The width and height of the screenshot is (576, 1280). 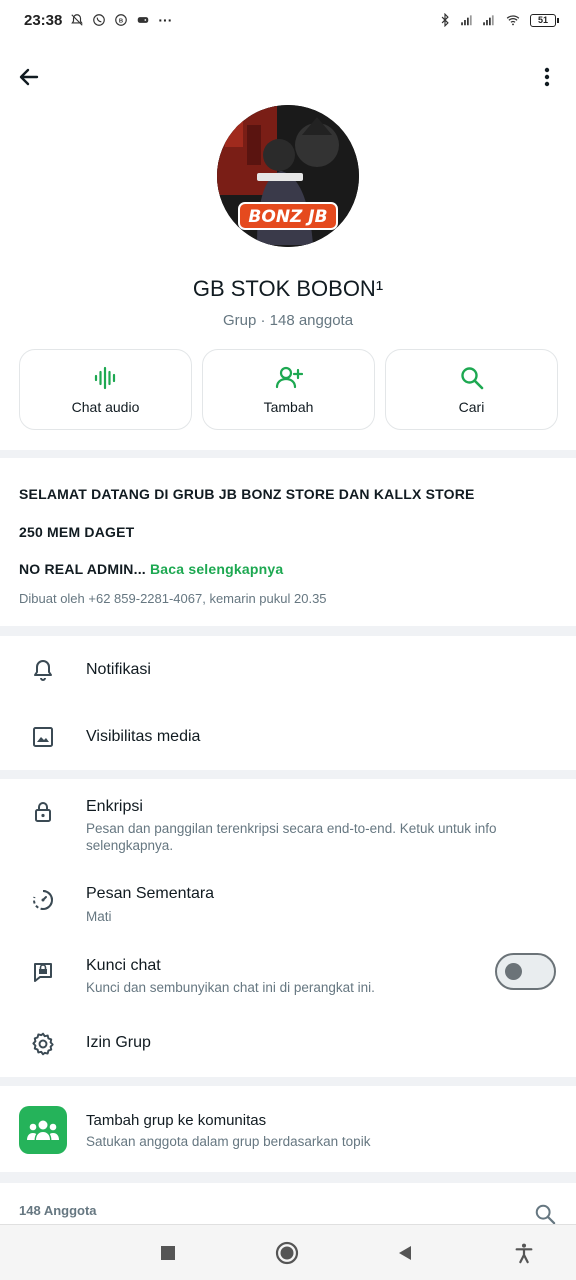 I want to click on settings-section-notifications: Notifikasi Visibilitas media, so click(x=288, y=703).